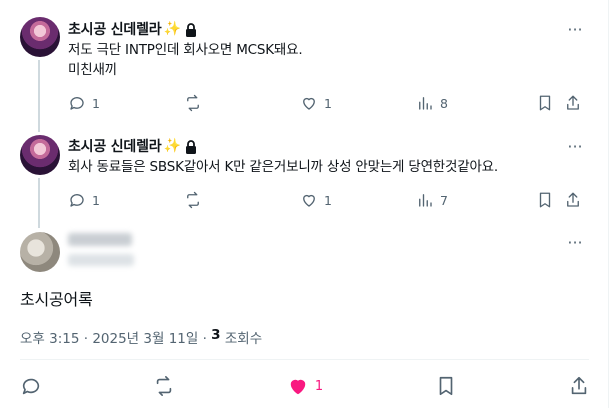  Describe the element at coordinates (241, 339) in the screenshot. I see `views-label: 조회수` at that location.